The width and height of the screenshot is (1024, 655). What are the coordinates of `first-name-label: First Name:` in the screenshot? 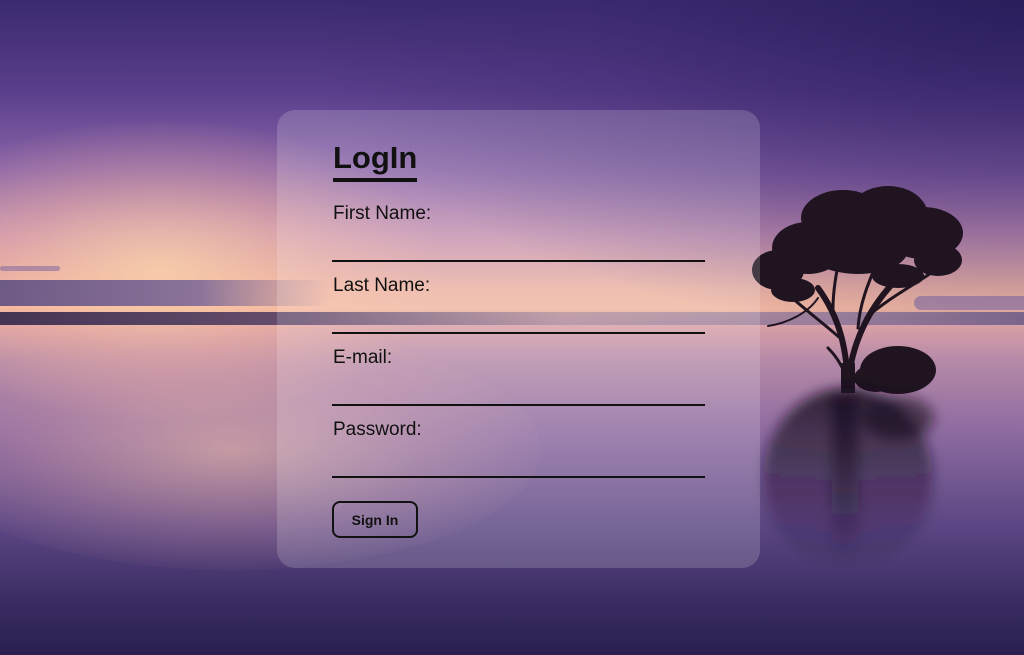 It's located at (382, 213).